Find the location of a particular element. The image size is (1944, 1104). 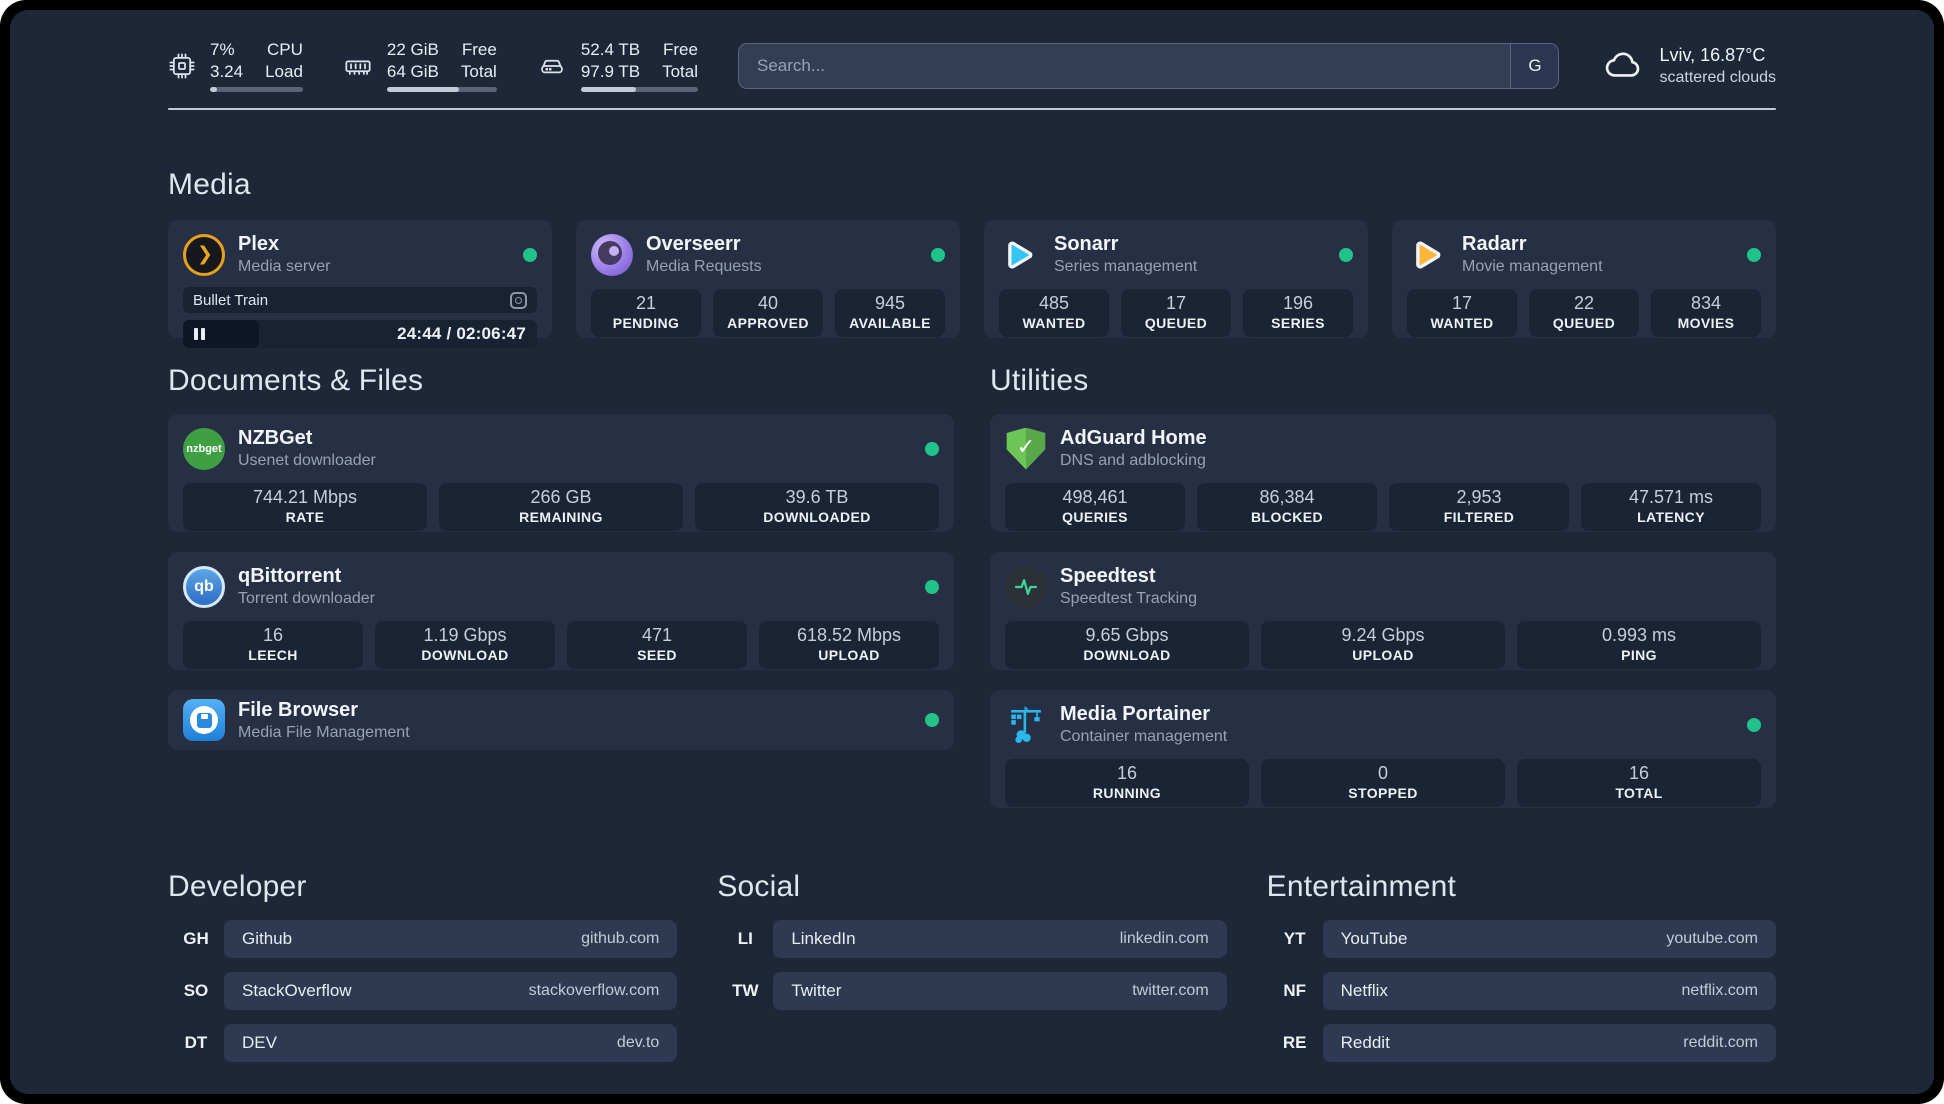

link-url: twitter.com is located at coordinates (1170, 990).